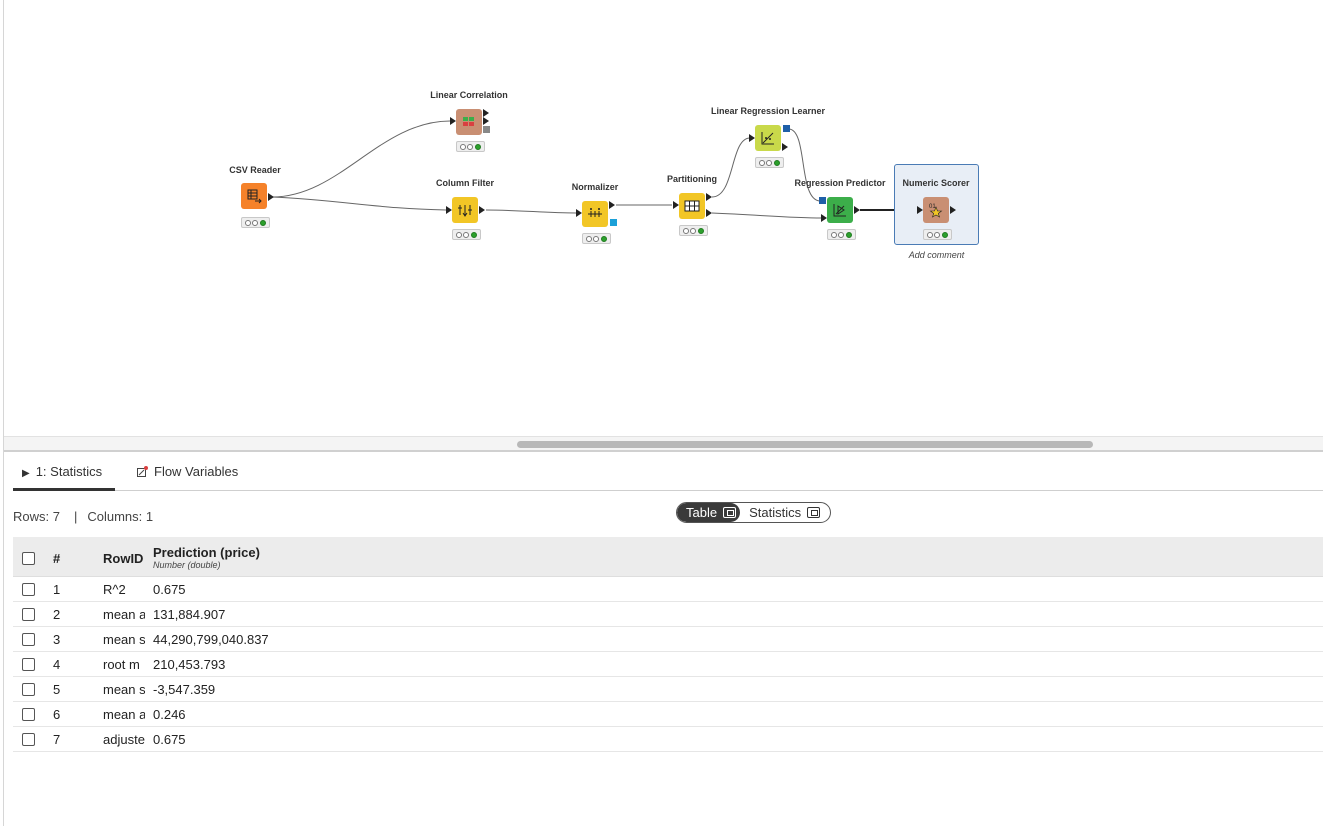 The height and width of the screenshot is (826, 1323). What do you see at coordinates (255, 170) in the screenshot?
I see `node-label: CSV Reader` at bounding box center [255, 170].